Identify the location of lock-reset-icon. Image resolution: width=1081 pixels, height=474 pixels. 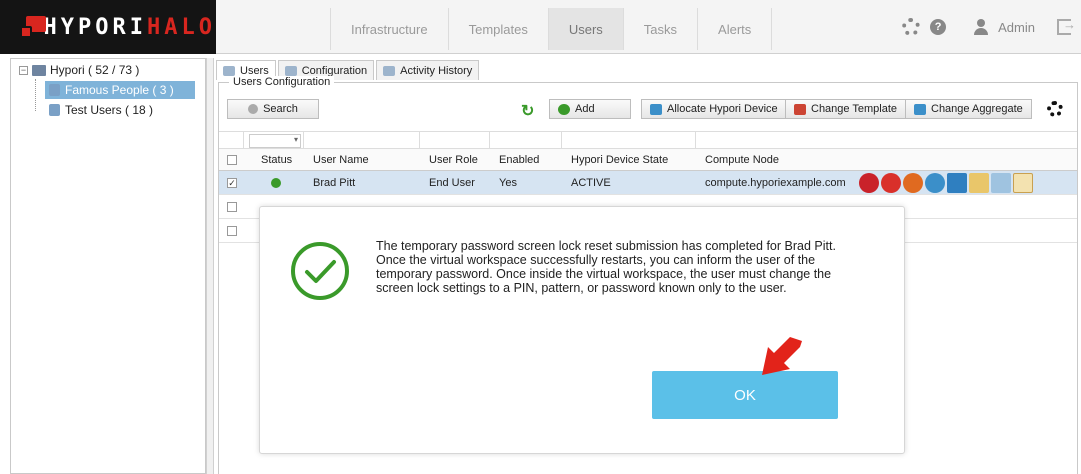
(869, 183).